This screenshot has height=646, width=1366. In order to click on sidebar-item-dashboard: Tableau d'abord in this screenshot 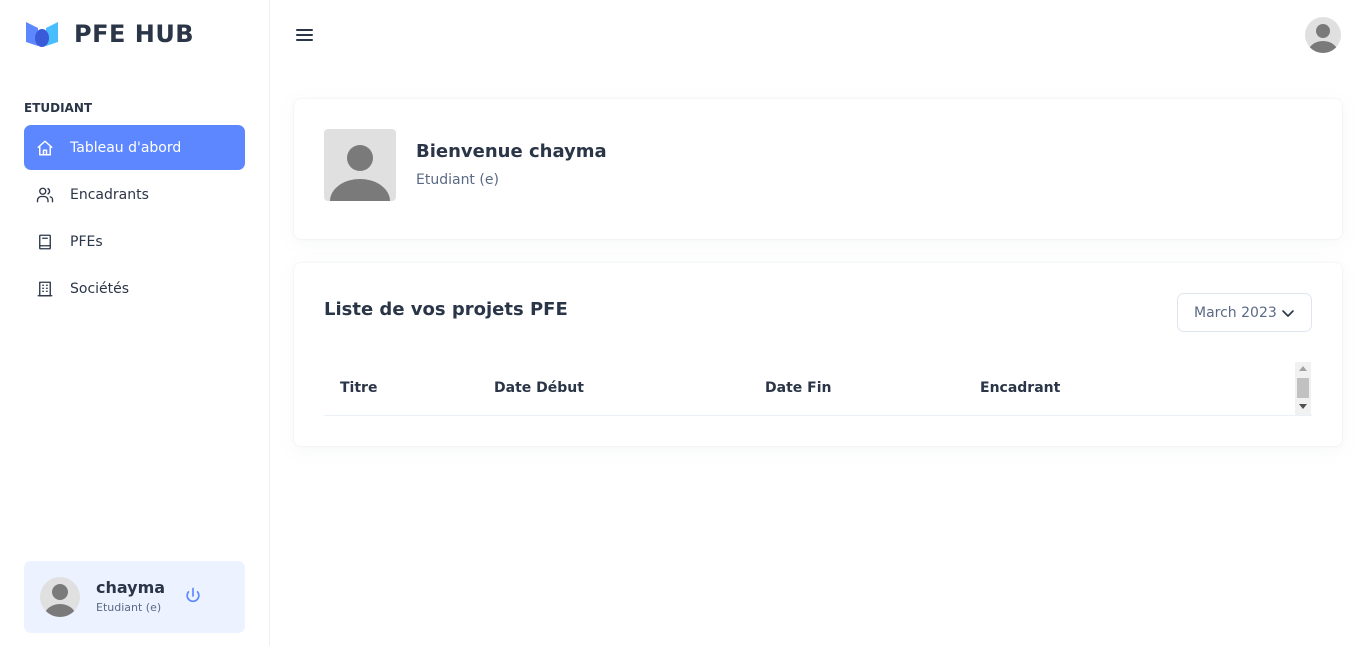, I will do `click(134, 147)`.